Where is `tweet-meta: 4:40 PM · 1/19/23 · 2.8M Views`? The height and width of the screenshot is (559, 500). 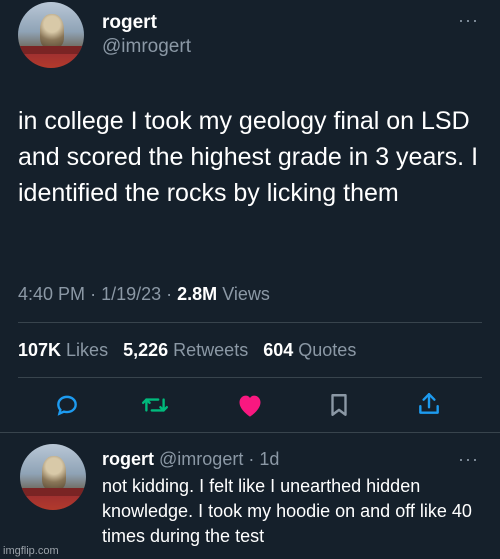 tweet-meta: 4:40 PM · 1/19/23 · 2.8M Views is located at coordinates (144, 294).